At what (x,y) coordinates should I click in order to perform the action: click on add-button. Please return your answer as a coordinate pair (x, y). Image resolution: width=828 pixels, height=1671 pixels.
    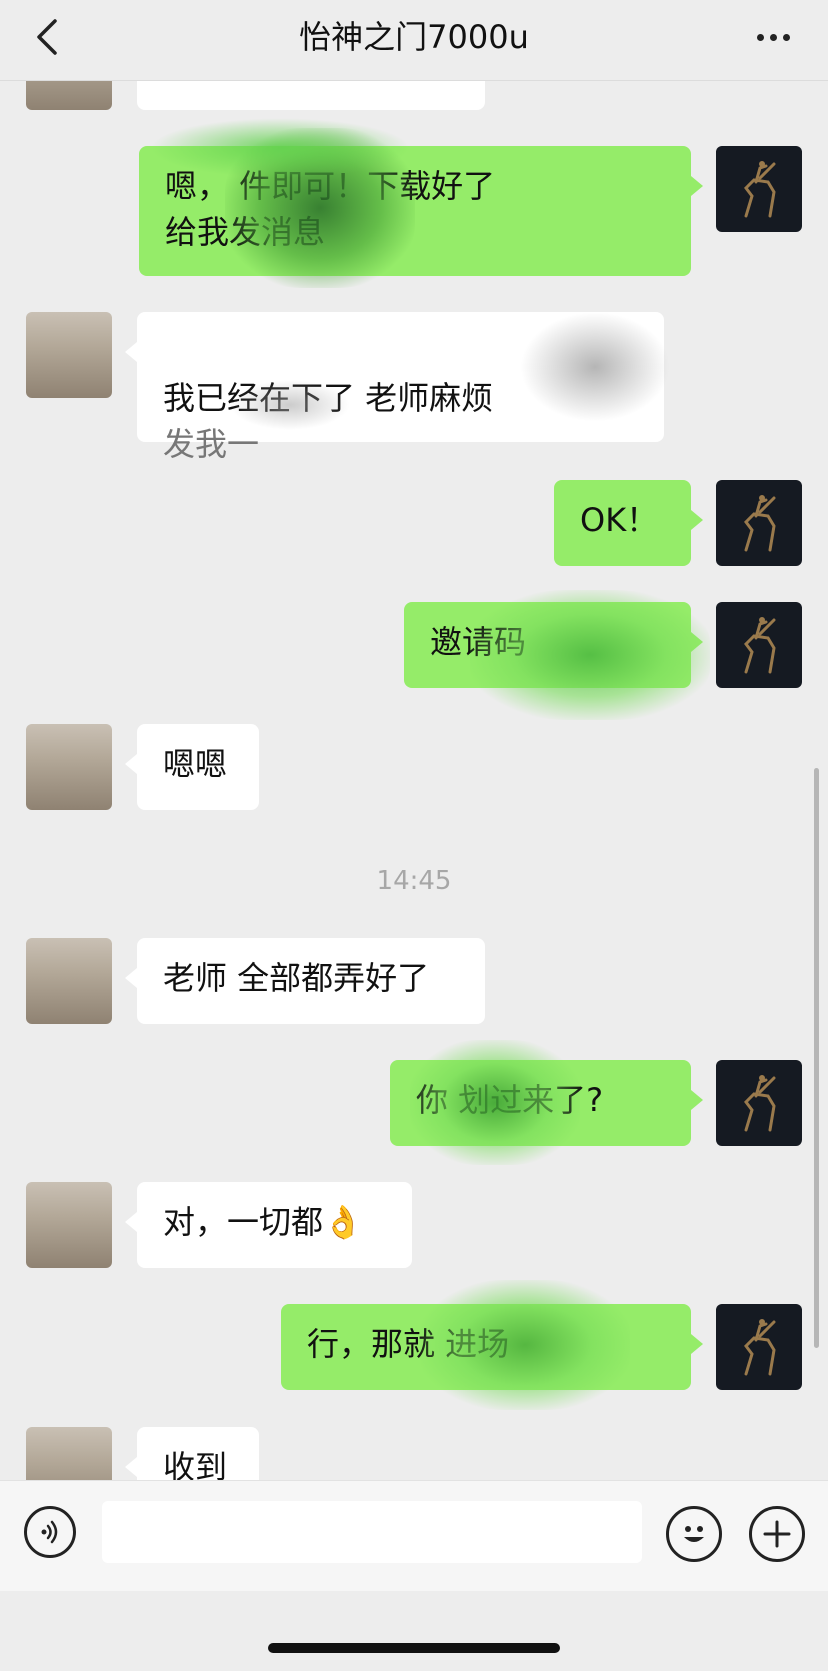
    Looking at the image, I should click on (777, 1534).